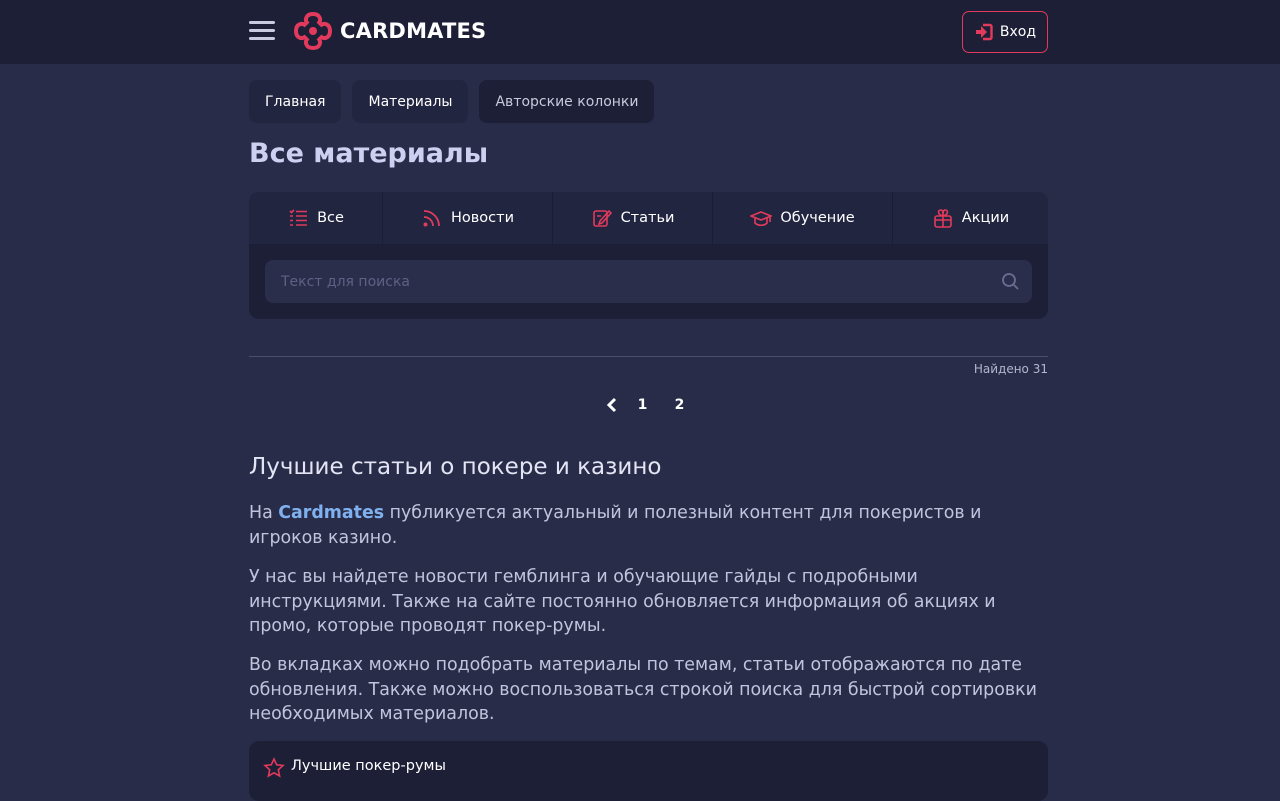 This screenshot has height=801, width=1280. I want to click on breadcrumb-item-materials: Материалы, so click(410, 101).